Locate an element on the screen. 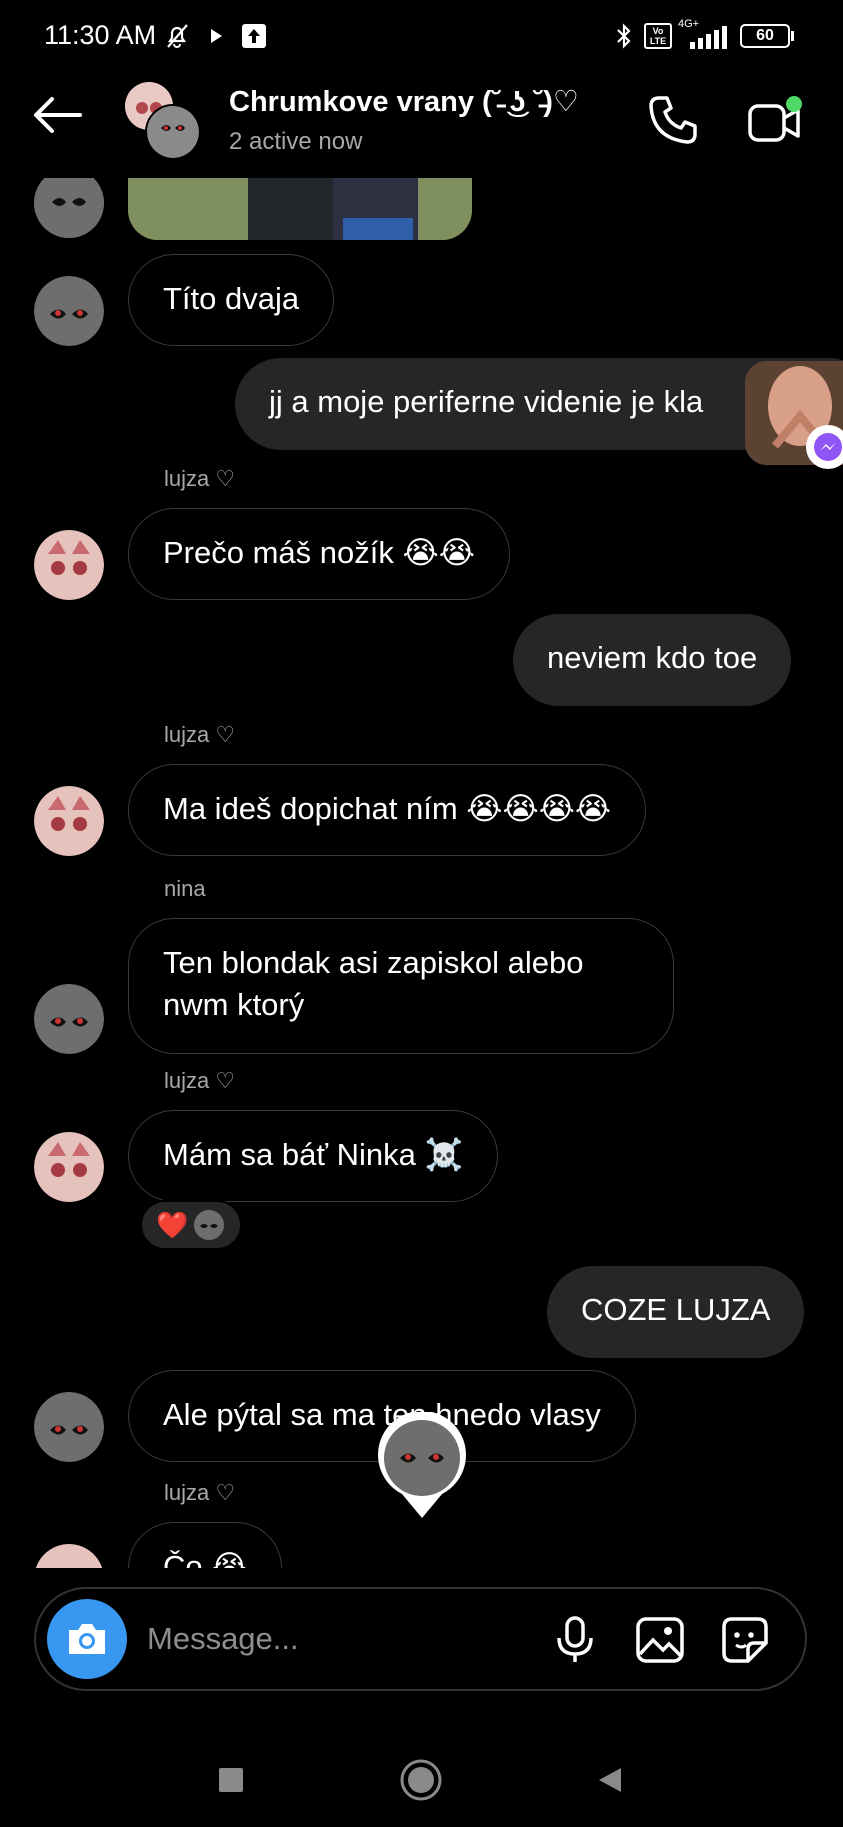 The image size is (843, 1827). message-bubble: Prečo máš nožík 😭😭 is located at coordinates (319, 554).